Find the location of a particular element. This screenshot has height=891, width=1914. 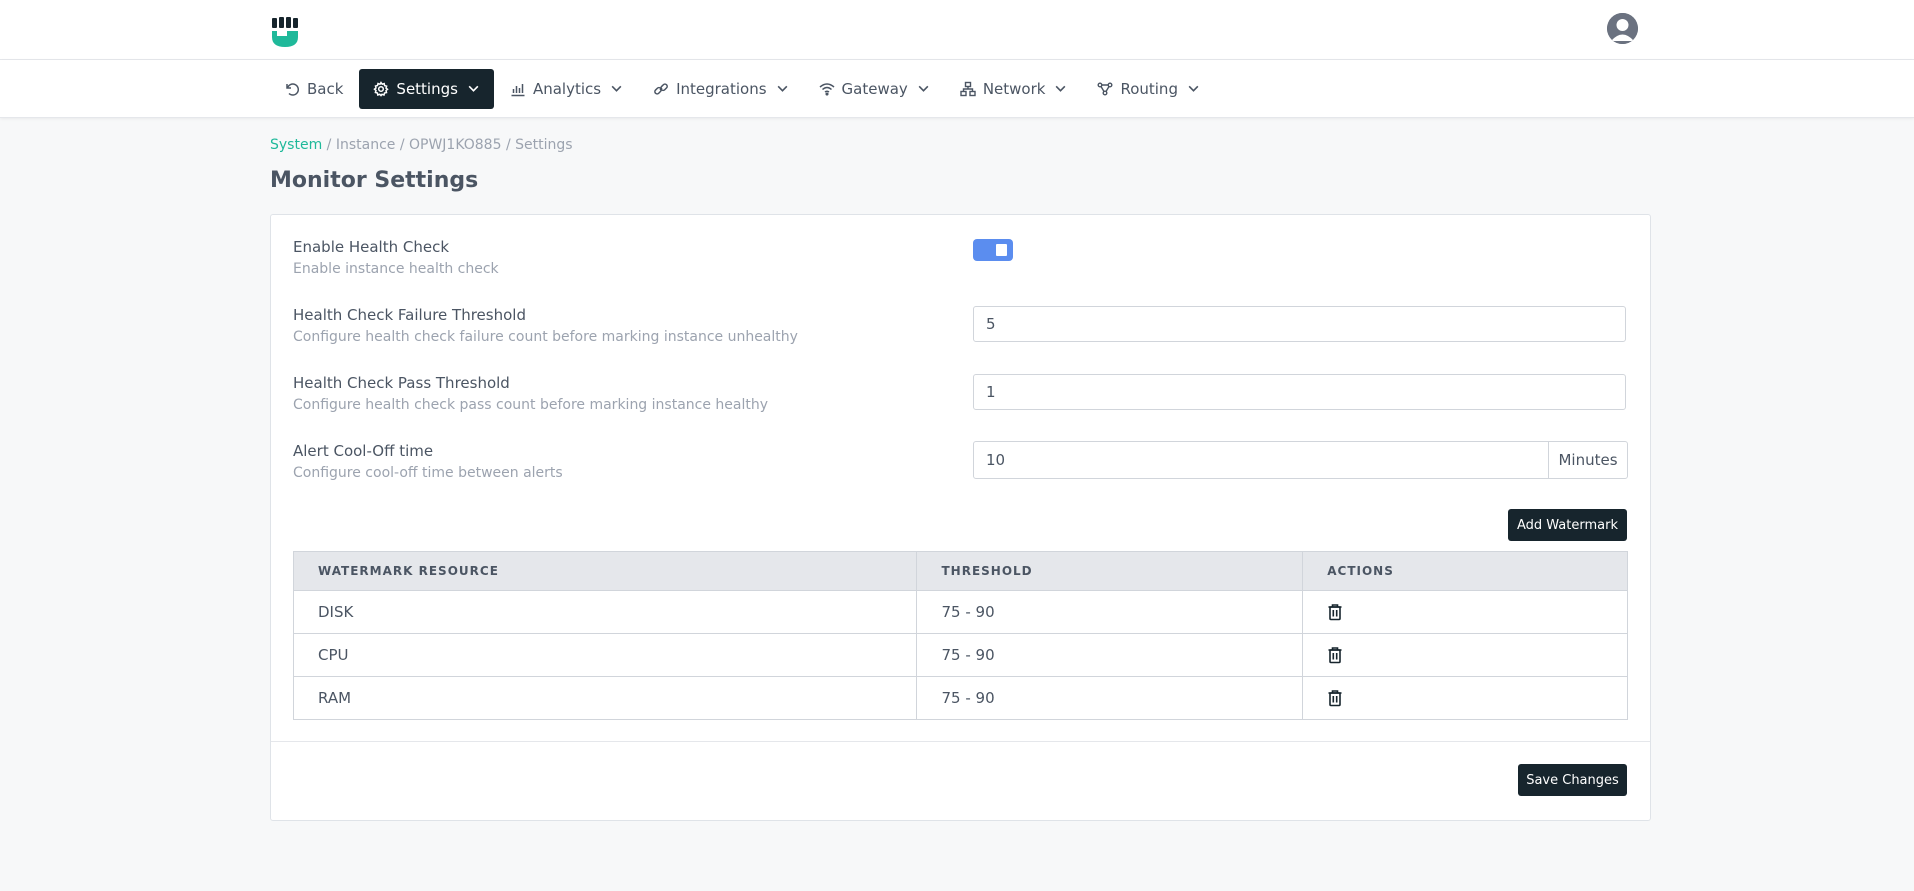

save-changes-button: Save Changes is located at coordinates (1572, 780).